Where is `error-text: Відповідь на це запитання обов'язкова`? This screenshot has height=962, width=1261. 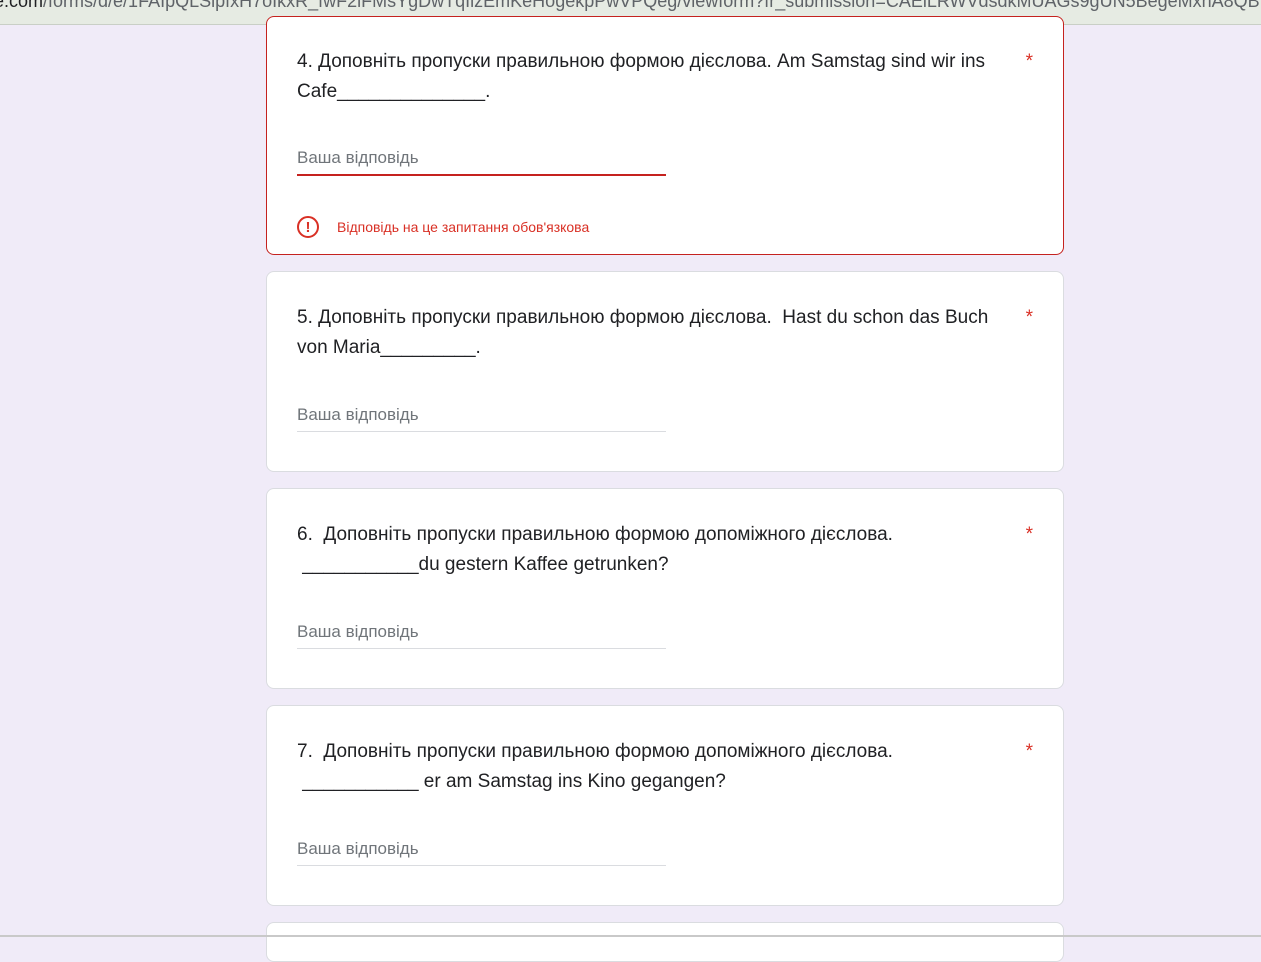
error-text: Відповідь на це запитання обов'язкова is located at coordinates (463, 227).